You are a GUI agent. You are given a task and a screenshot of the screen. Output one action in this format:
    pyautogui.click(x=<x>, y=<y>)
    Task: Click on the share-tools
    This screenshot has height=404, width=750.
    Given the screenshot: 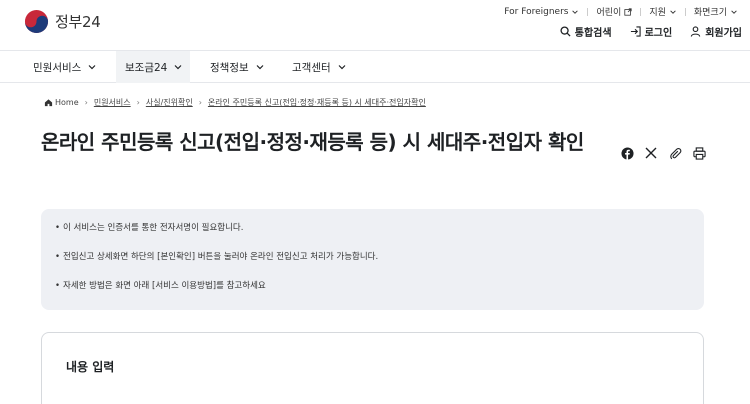 What is the action you would take?
    pyautogui.click(x=663, y=153)
    